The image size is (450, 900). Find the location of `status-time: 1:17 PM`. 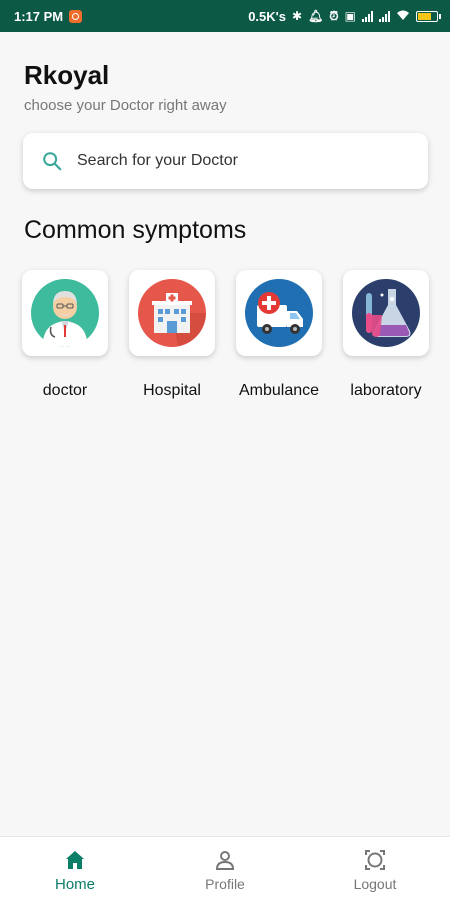

status-time: 1:17 PM is located at coordinates (39, 16).